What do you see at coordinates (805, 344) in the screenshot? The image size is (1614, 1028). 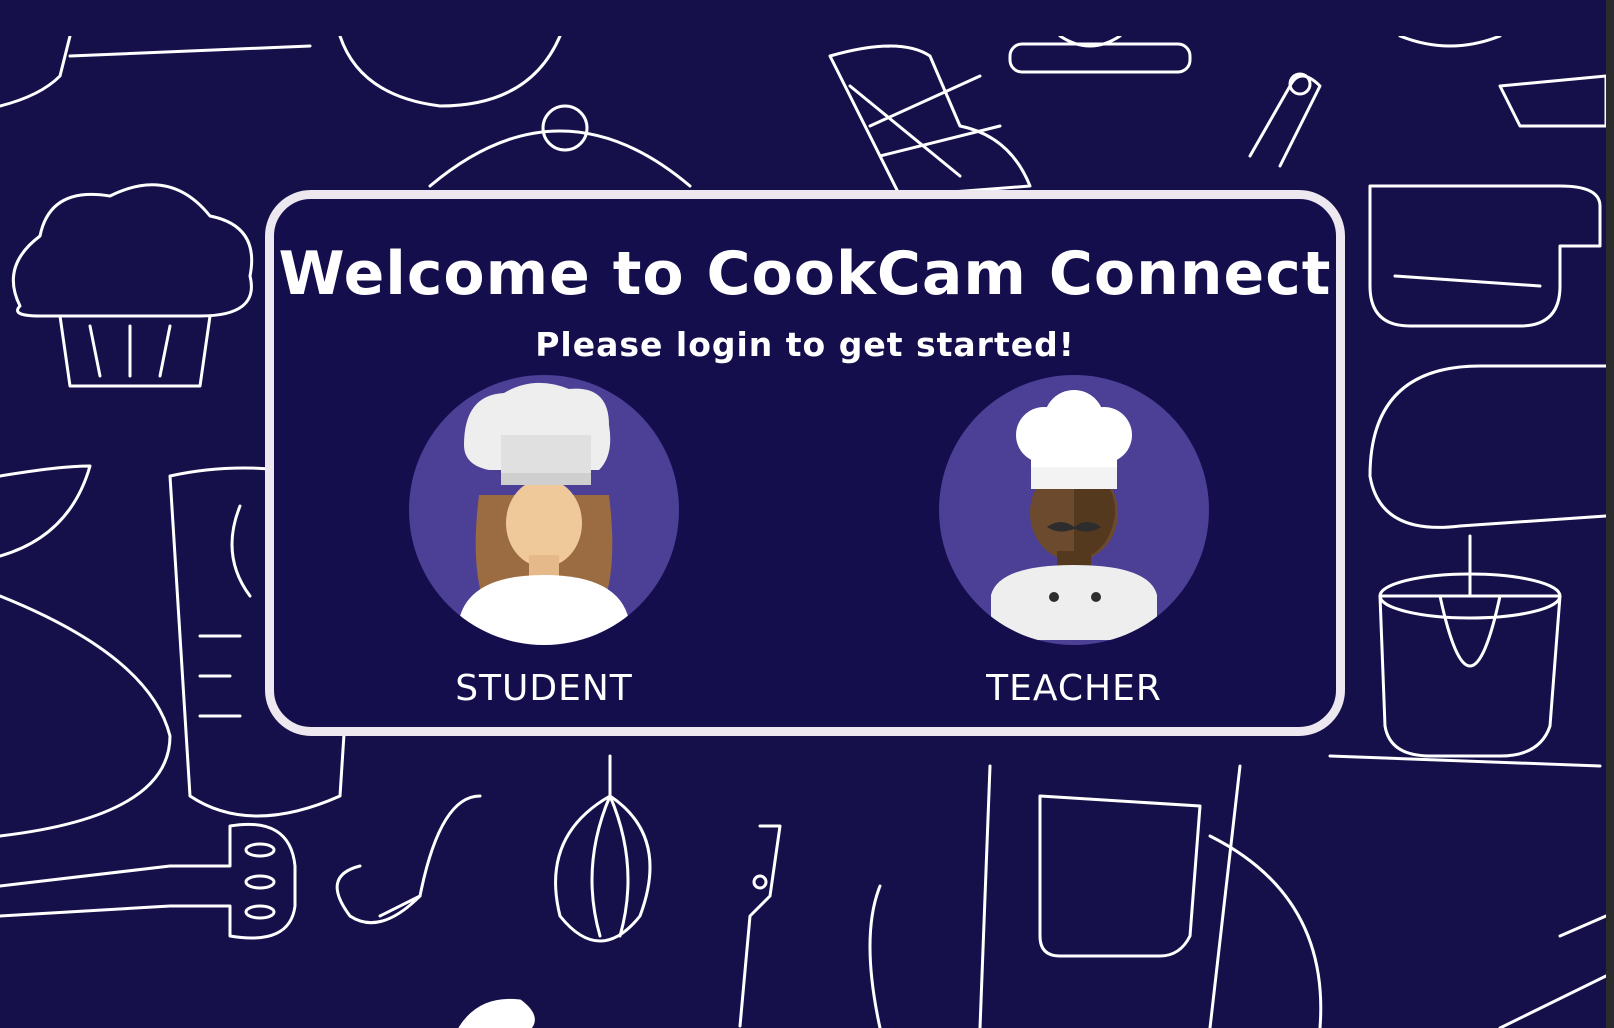 I see `page-subtitle: Please login to get started!` at bounding box center [805, 344].